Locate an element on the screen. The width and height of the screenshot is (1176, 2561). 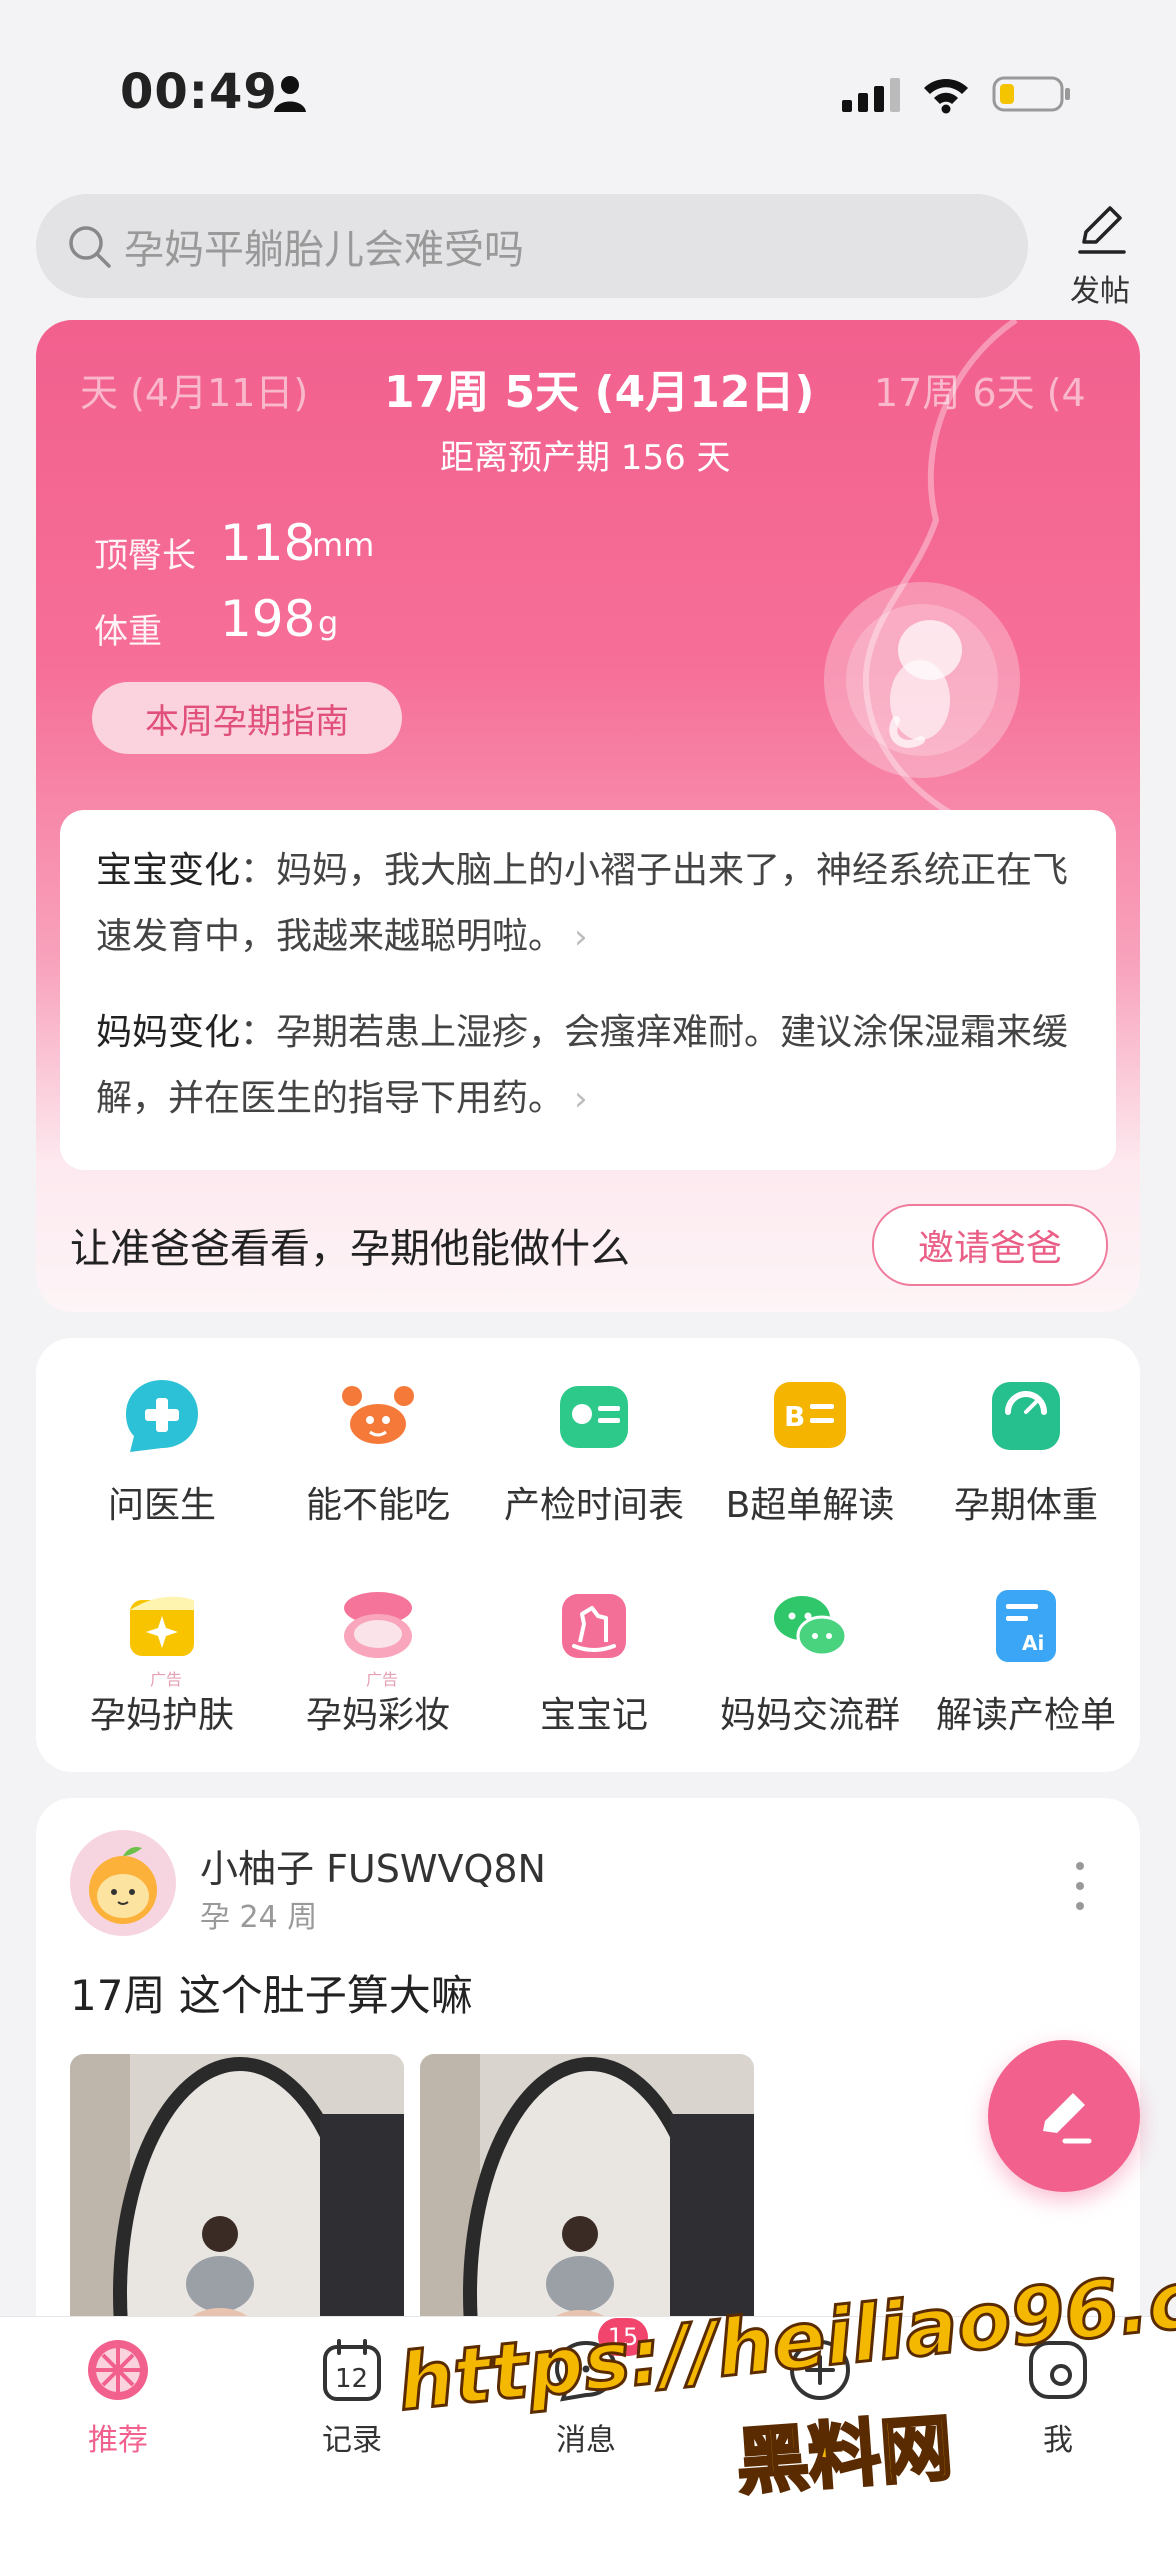
invite-dad-button: 邀请爸爸 is located at coordinates (990, 1245).